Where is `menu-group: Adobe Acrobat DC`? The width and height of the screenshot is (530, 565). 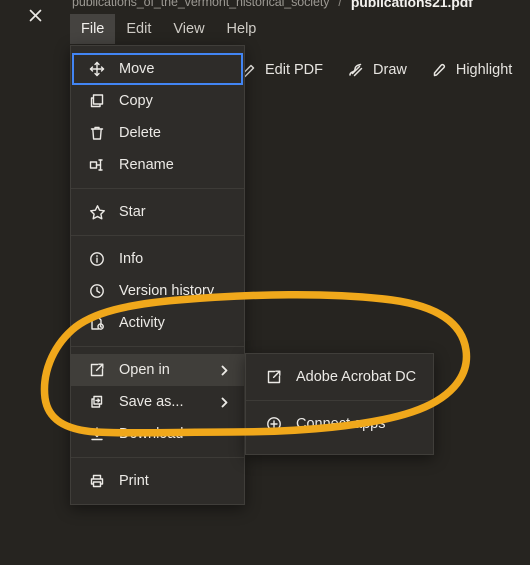
menu-group: Adobe Acrobat DC is located at coordinates (339, 377).